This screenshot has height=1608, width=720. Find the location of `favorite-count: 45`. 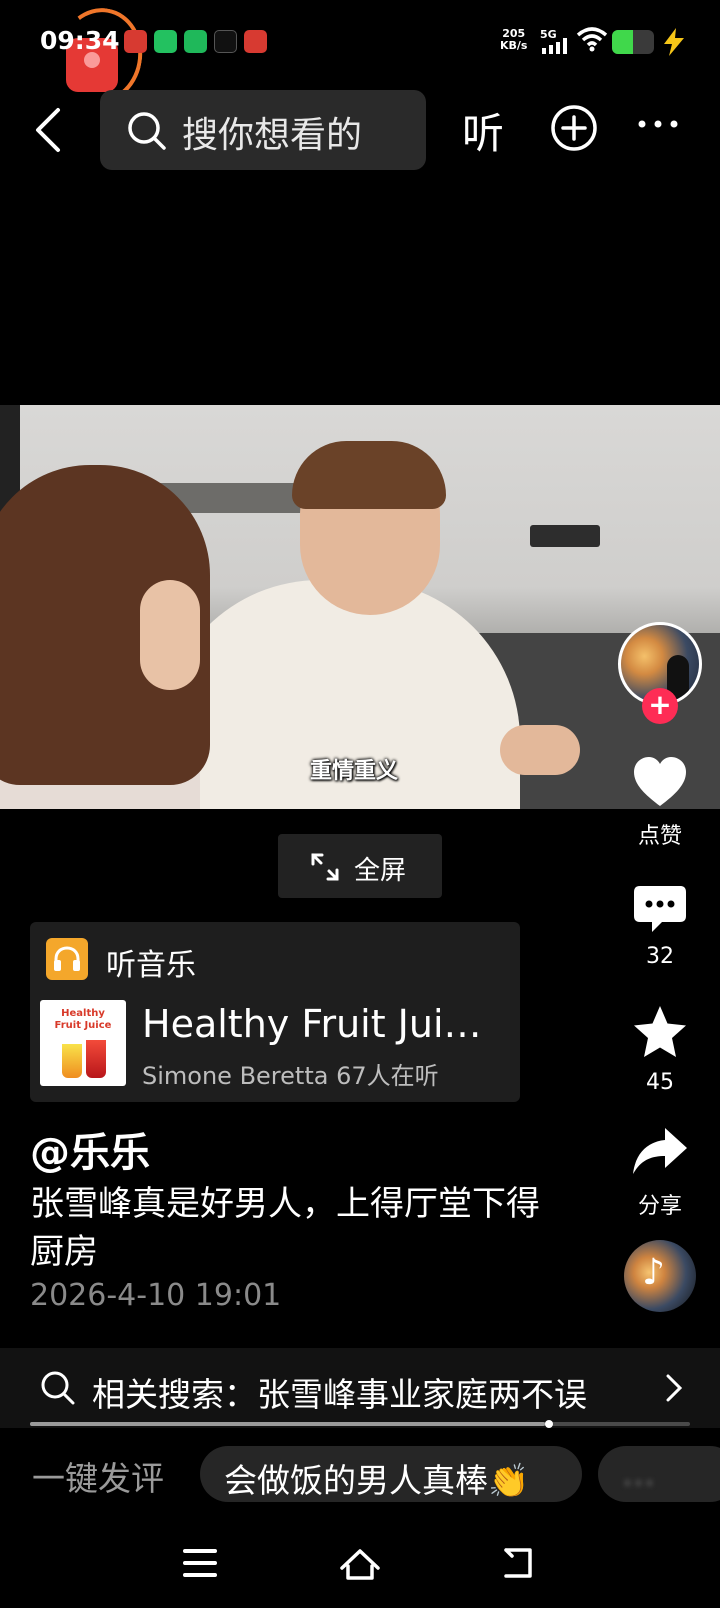

favorite-count: 45 is located at coordinates (660, 1082).